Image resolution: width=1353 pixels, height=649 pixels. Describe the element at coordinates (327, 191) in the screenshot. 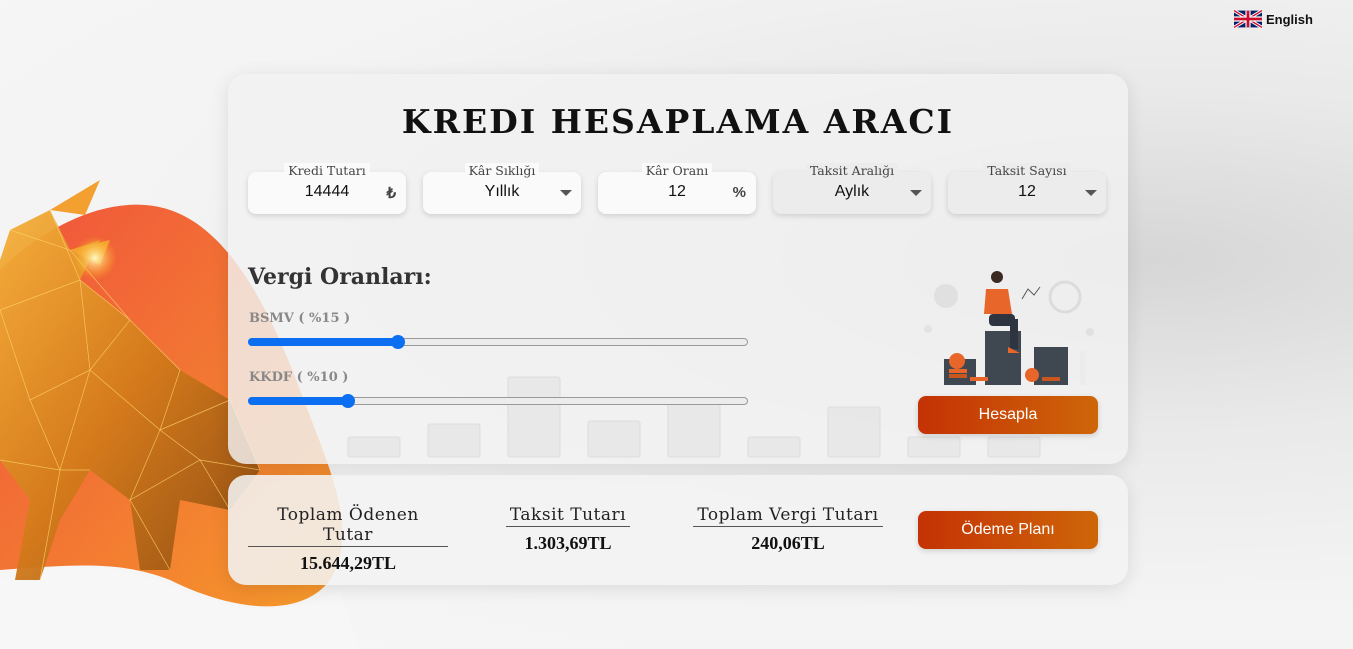

I see `loan-amount-value: 14444` at that location.